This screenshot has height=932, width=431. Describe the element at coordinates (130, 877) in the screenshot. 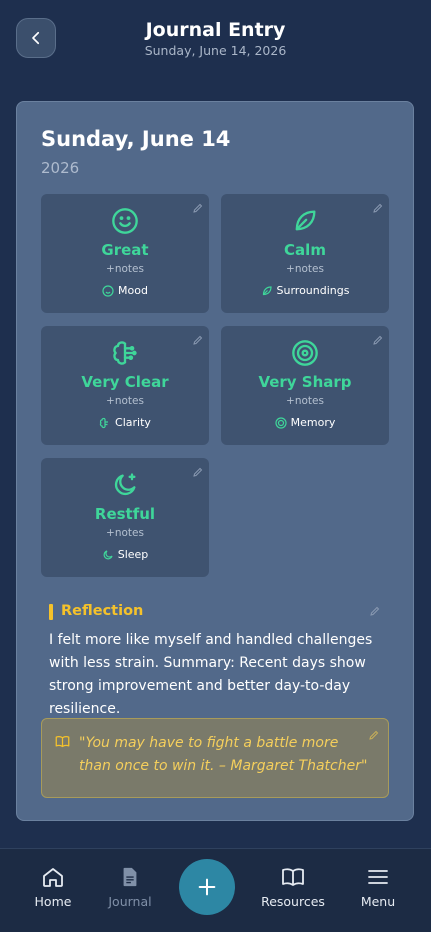

I see `document-icon` at that location.